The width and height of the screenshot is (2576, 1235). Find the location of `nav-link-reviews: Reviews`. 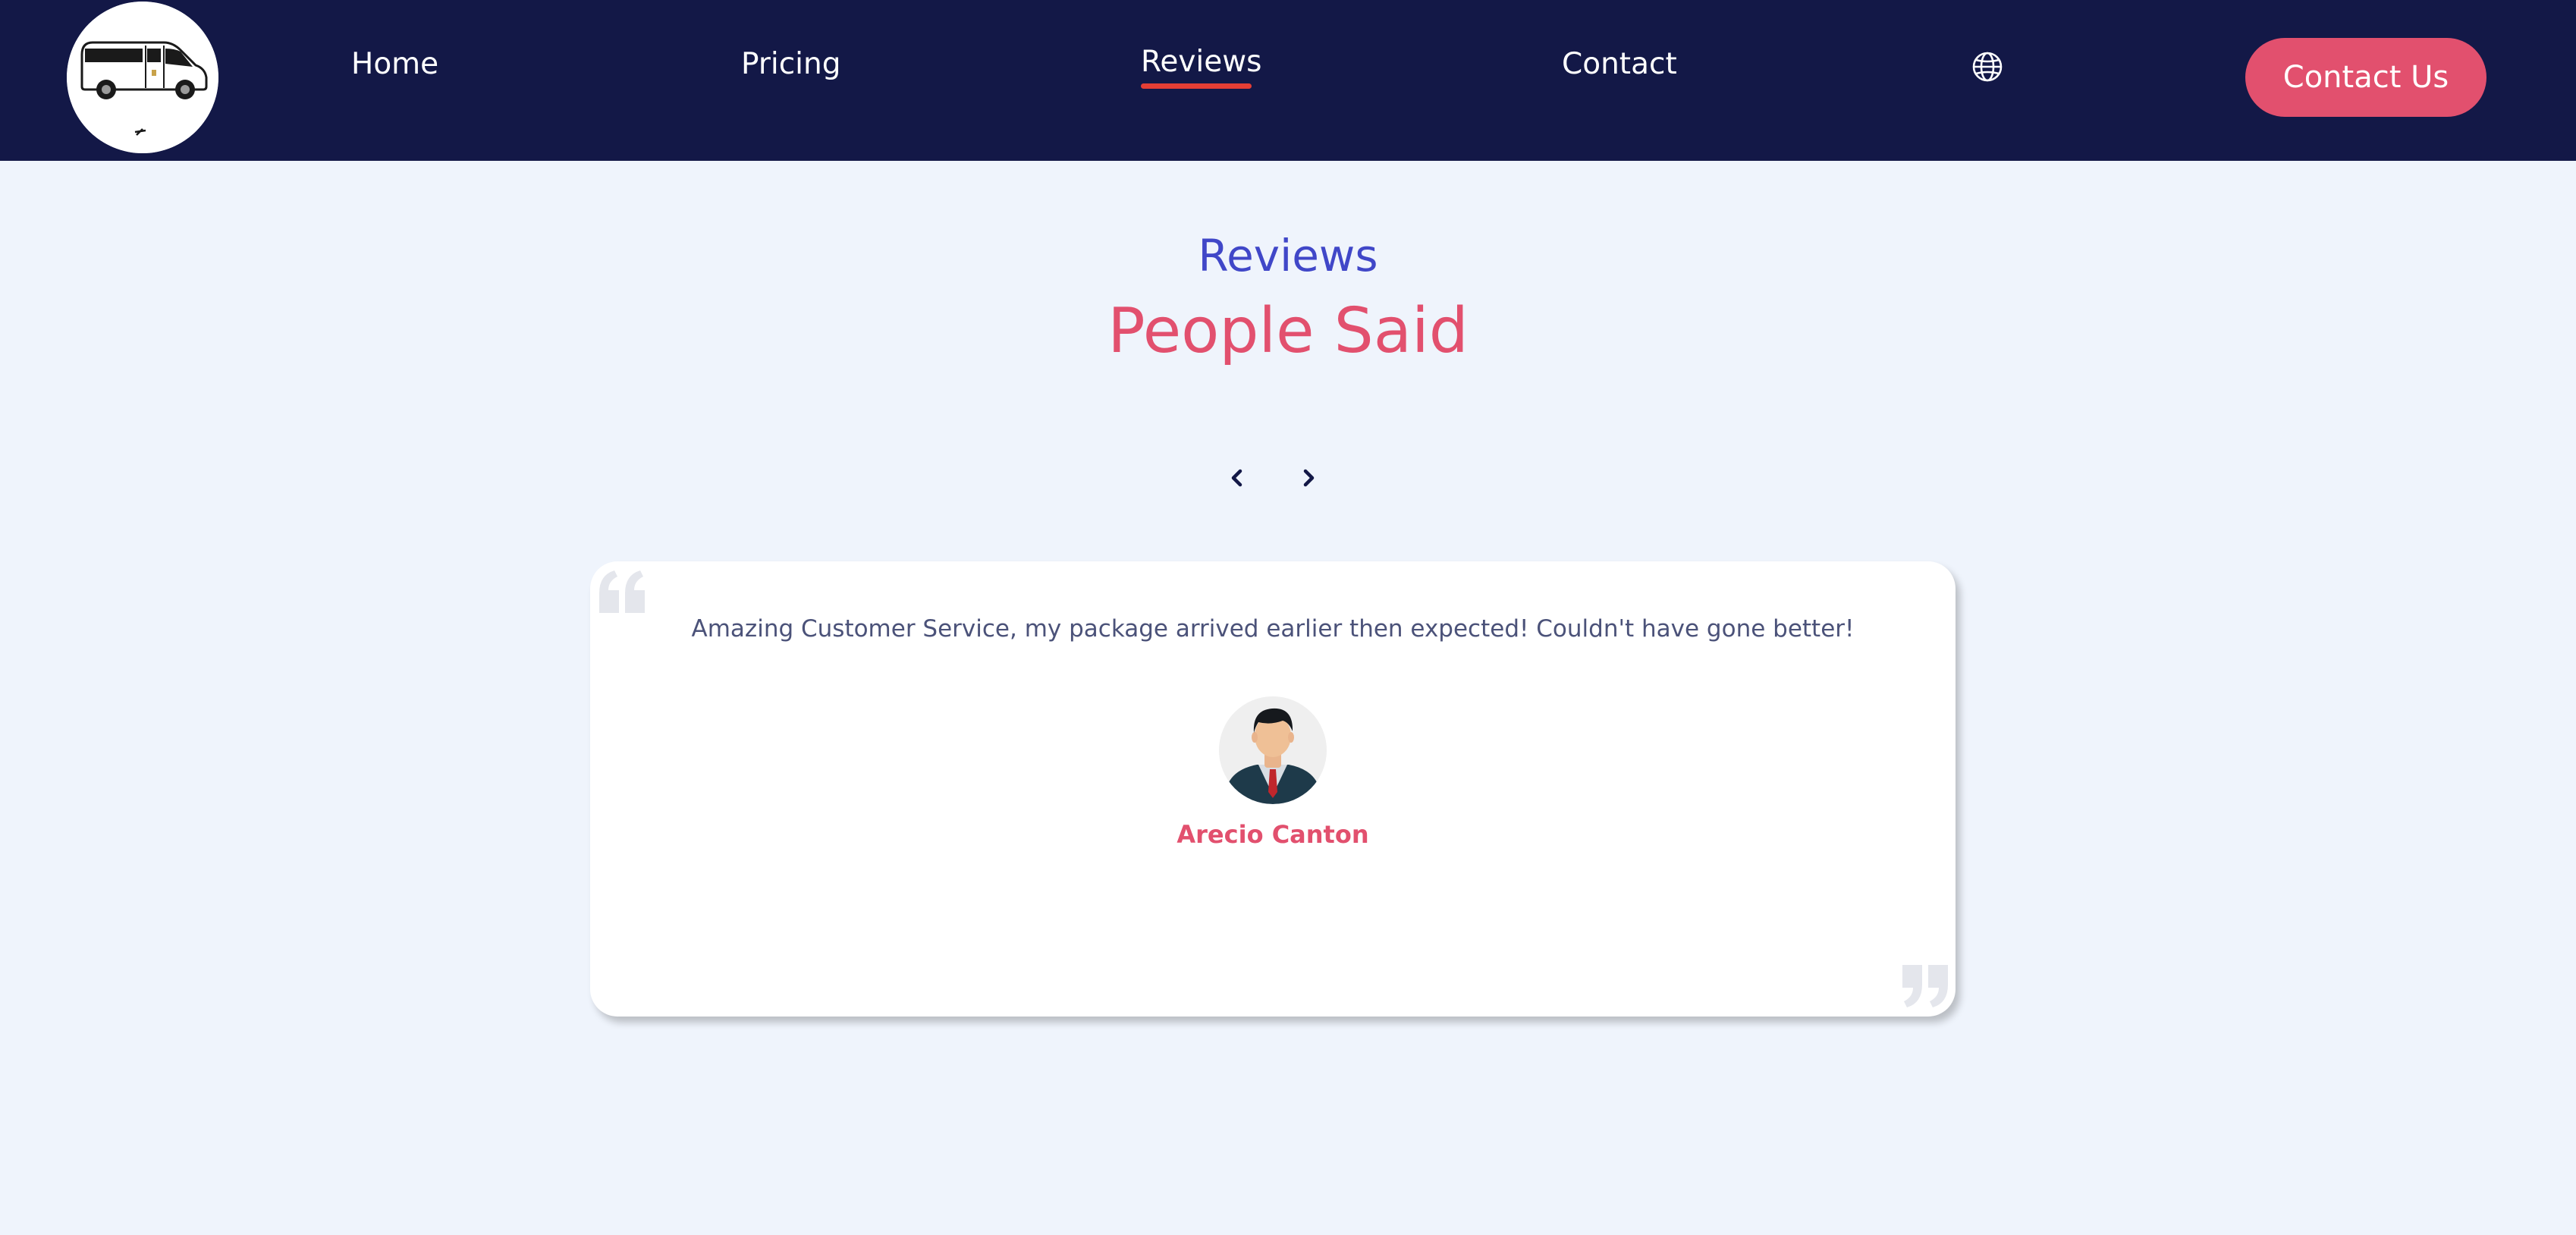

nav-link-reviews: Reviews is located at coordinates (1201, 62).